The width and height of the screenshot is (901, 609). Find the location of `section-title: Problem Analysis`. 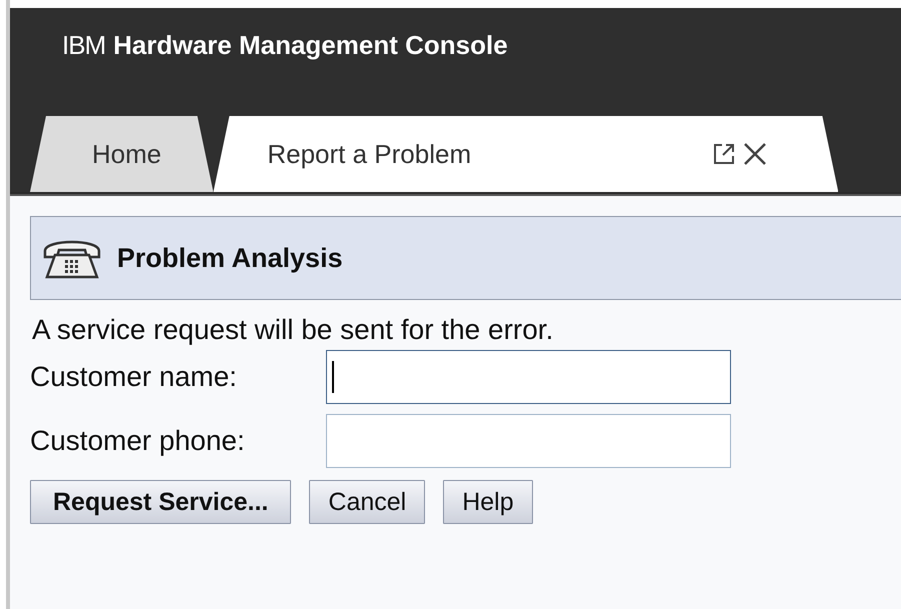

section-title: Problem Analysis is located at coordinates (230, 258).